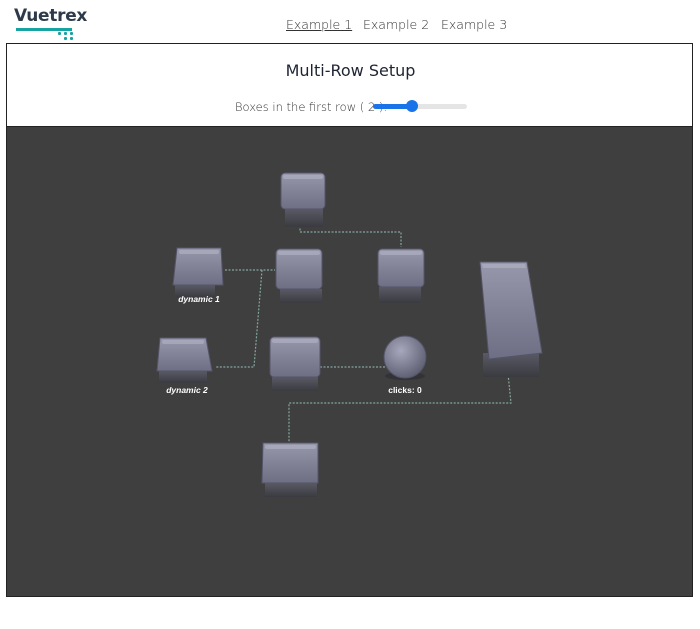  I want to click on vuetrex-logo: Vuetrex, so click(50, 23).